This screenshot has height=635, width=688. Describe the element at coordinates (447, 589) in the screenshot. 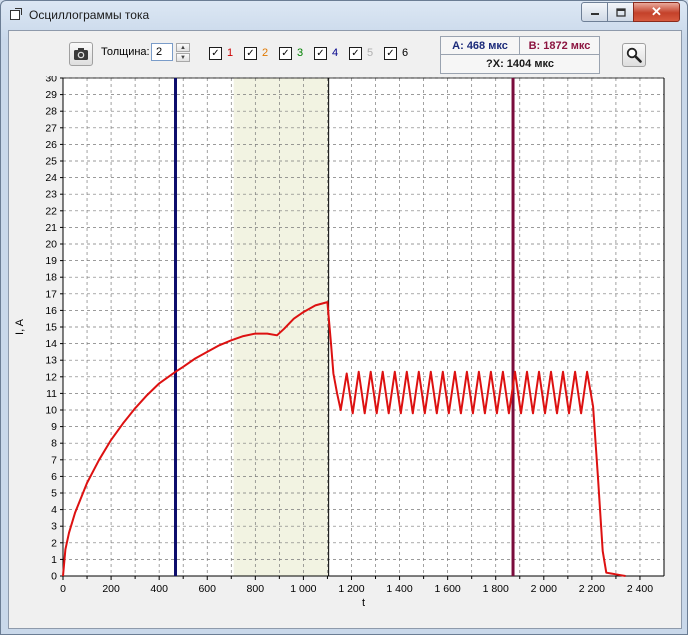

I see `x-tick-label: 1 600` at that location.